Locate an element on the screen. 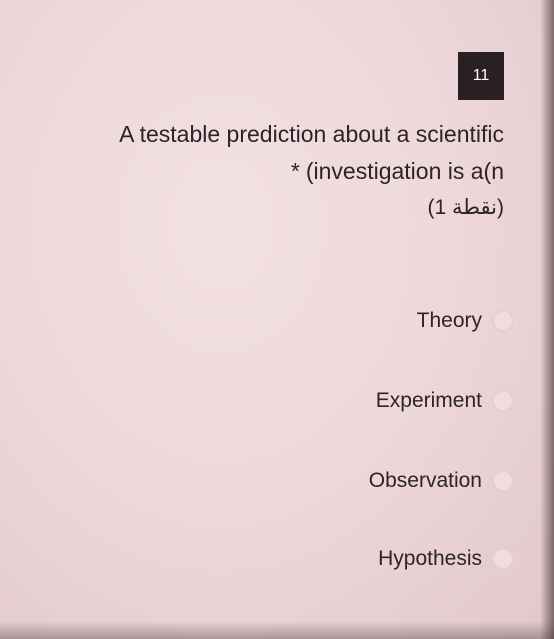 Image resolution: width=554 pixels, height=639 pixels. screen-edge-shadow is located at coordinates (547, 319).